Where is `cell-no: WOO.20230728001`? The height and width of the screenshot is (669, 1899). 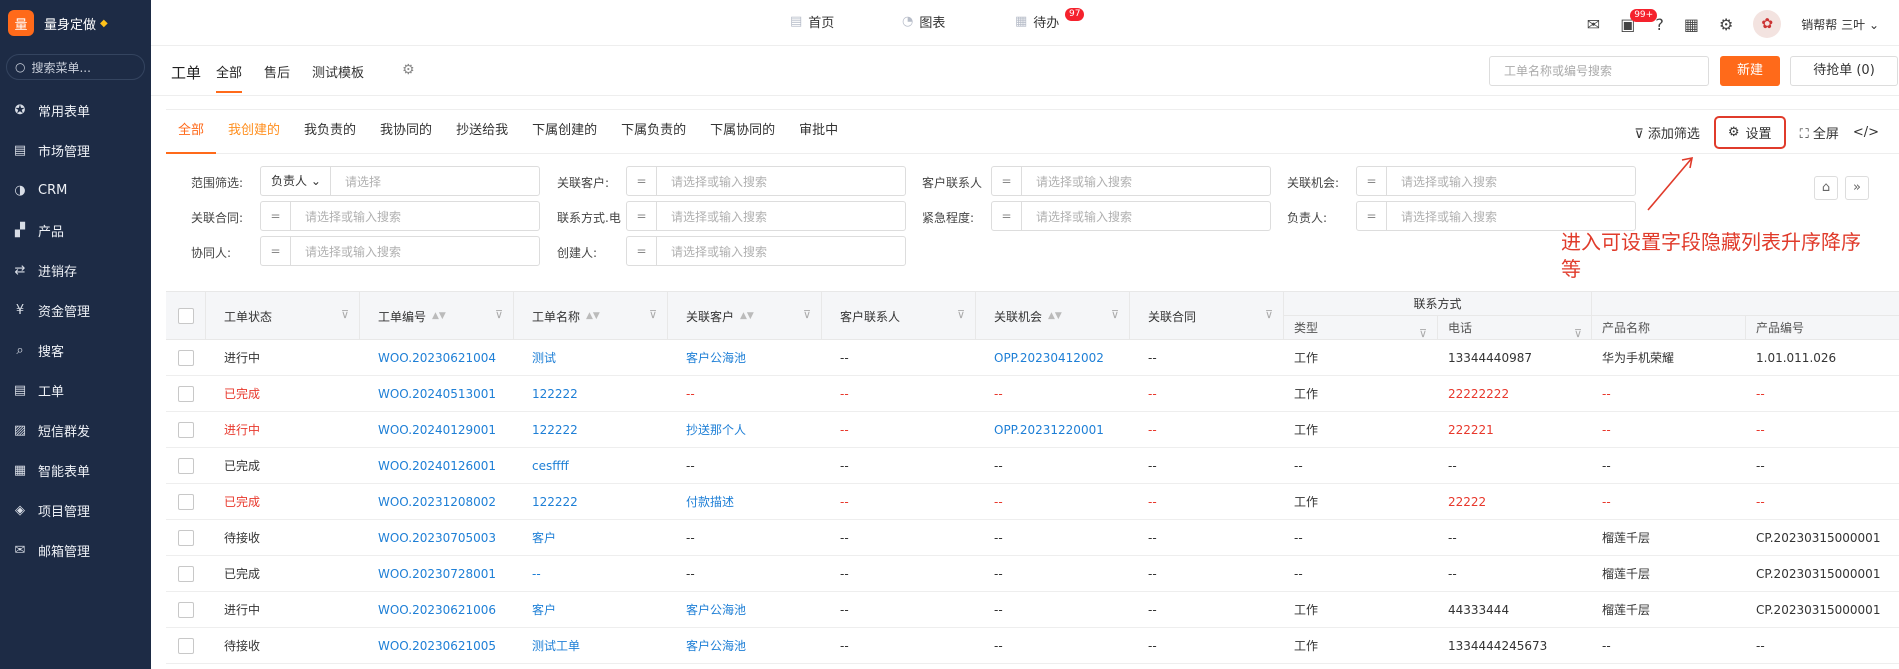
cell-no: WOO.20230728001 is located at coordinates (437, 574).